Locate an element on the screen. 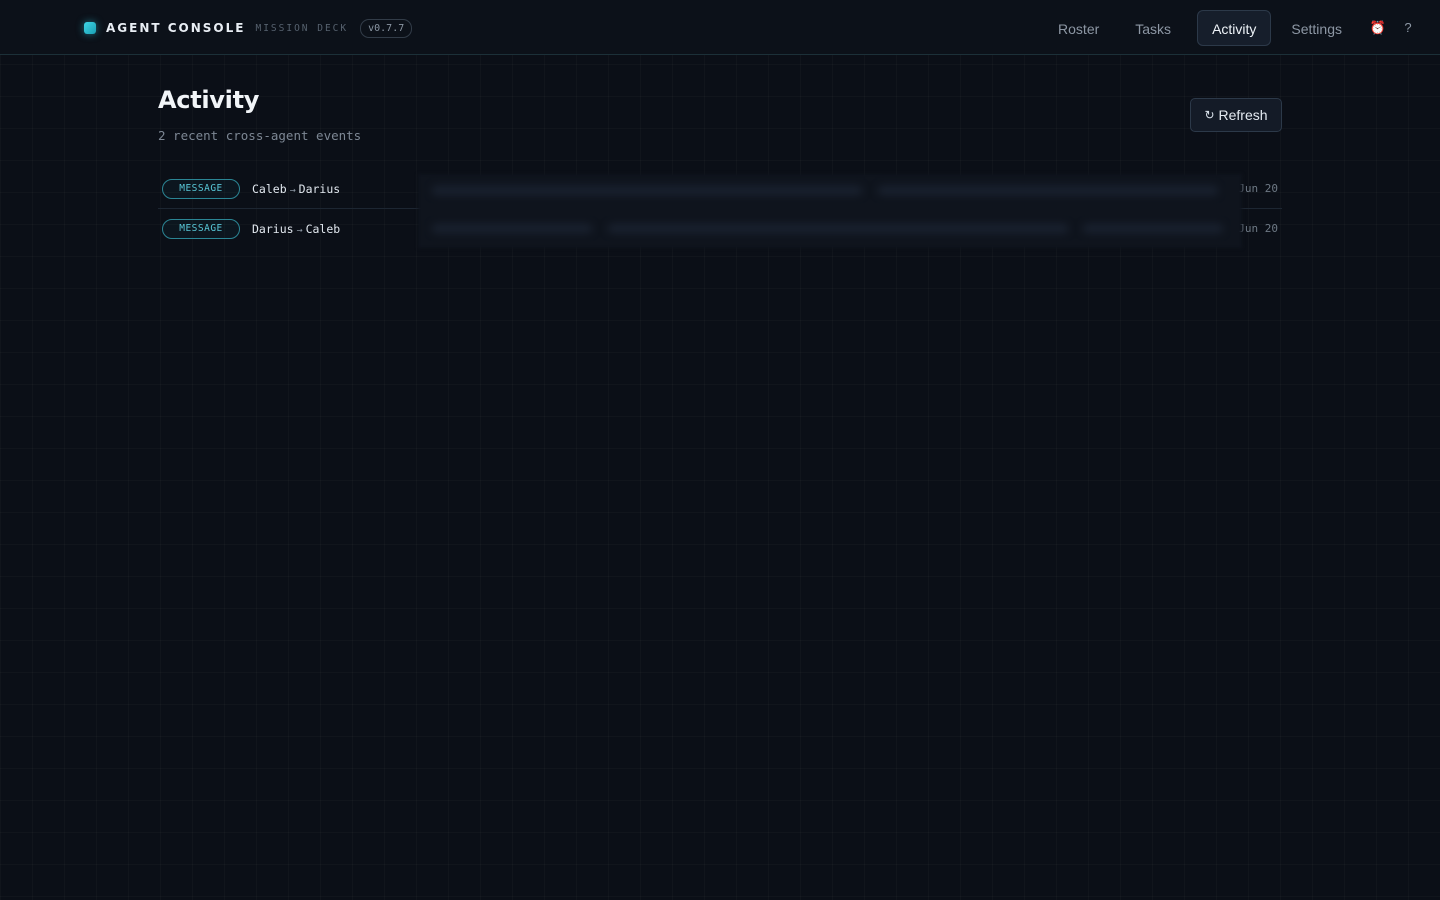  alarm-clock-icon: ⏰ is located at coordinates (1378, 27).